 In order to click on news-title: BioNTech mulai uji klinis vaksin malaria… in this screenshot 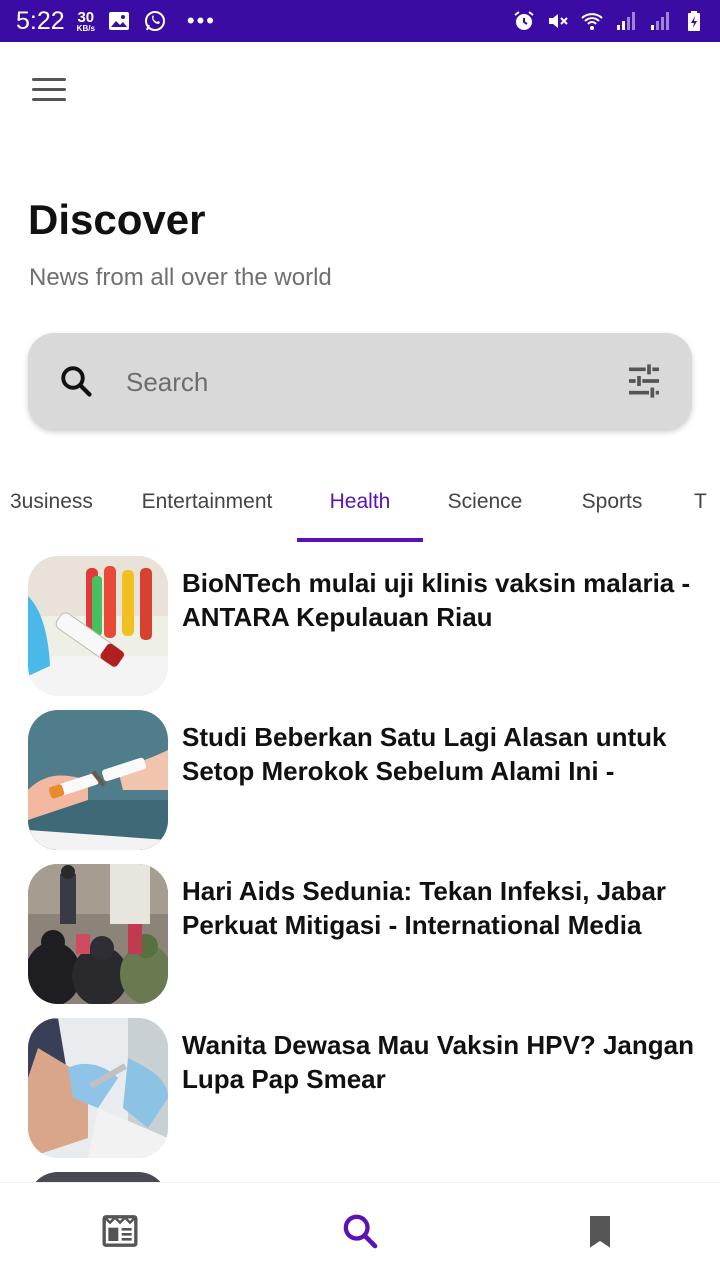, I will do `click(436, 600)`.